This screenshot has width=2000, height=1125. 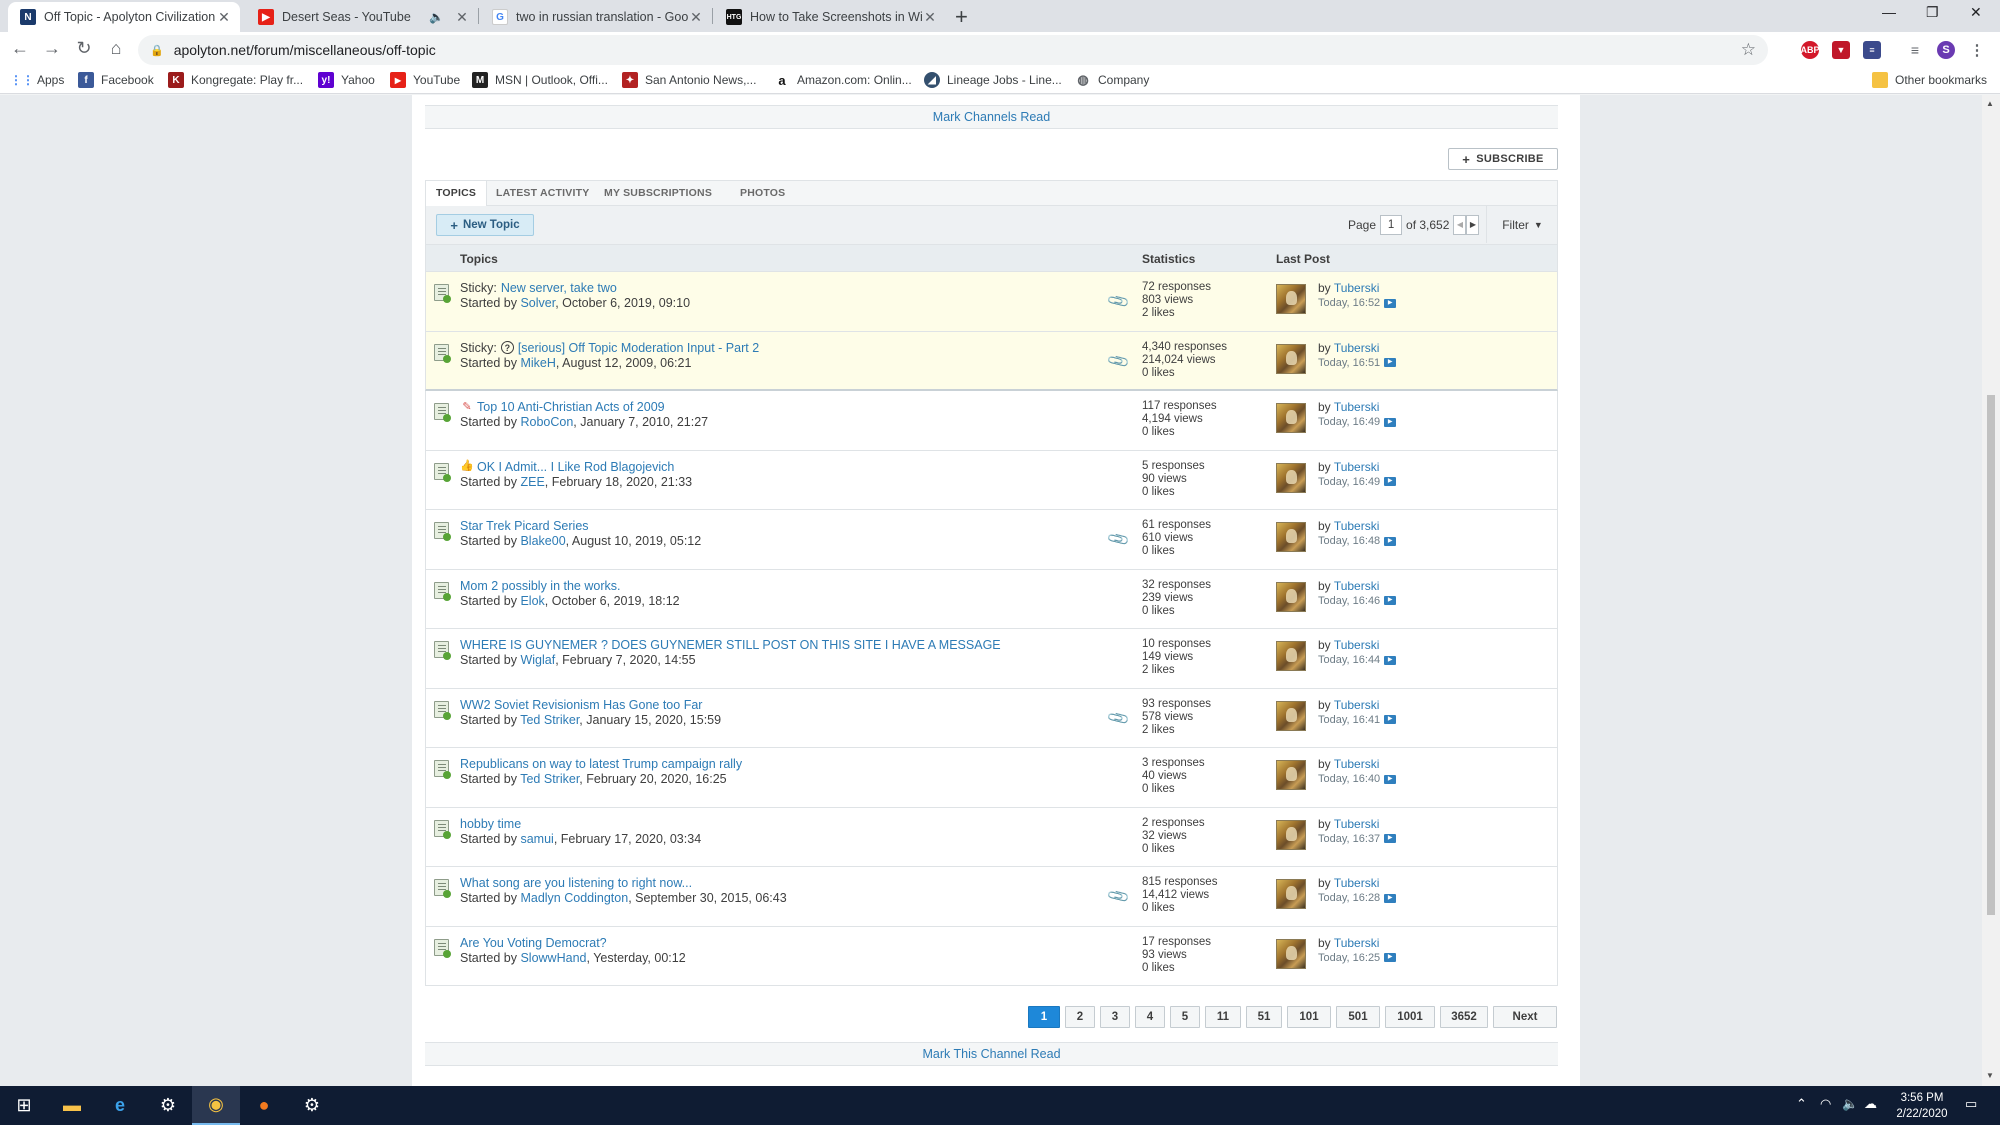 What do you see at coordinates (1264, 1017) in the screenshot?
I see `page-button: 51` at bounding box center [1264, 1017].